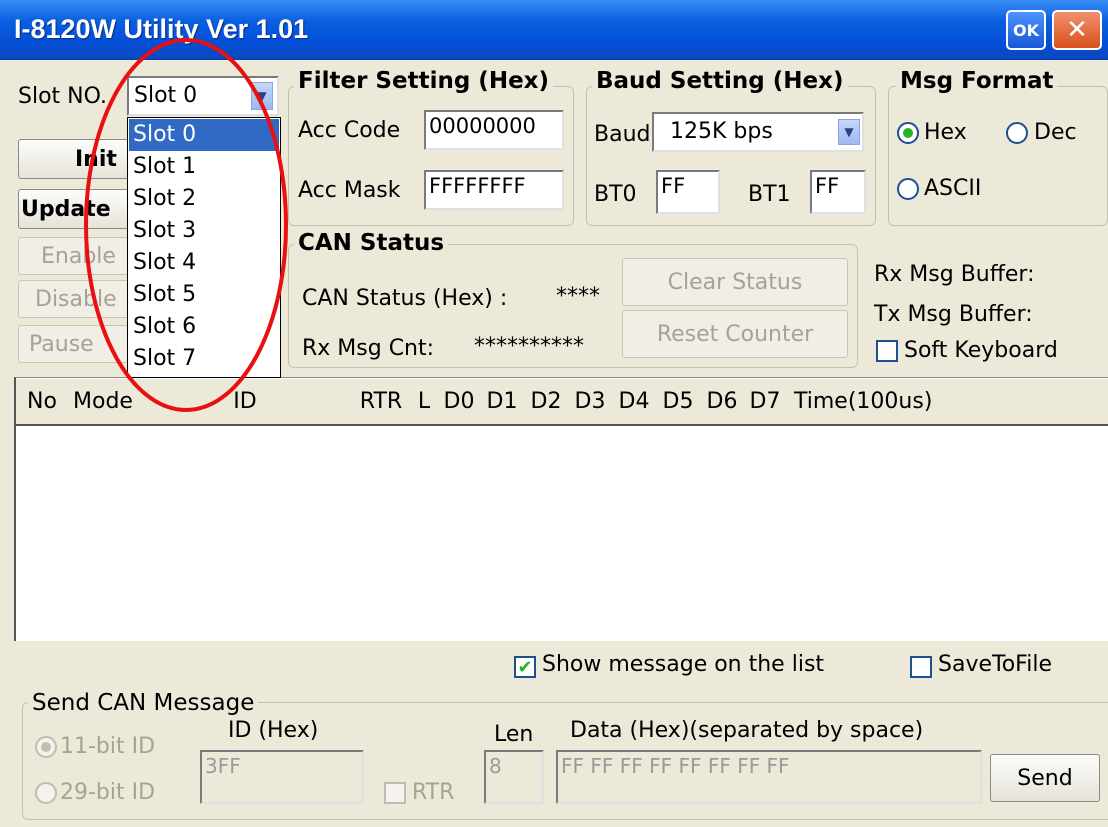 The image size is (1108, 827). I want to click on show-message-checkbox: ✔, so click(525, 667).